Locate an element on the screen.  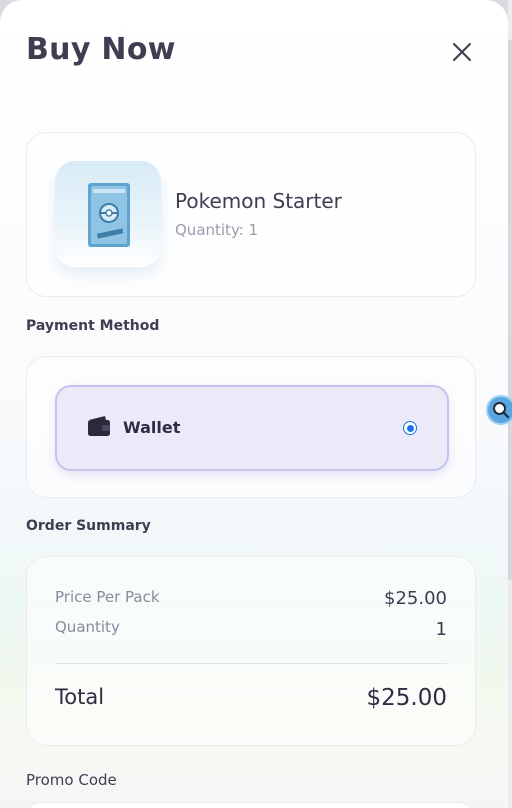
total-label: Total is located at coordinates (80, 697).